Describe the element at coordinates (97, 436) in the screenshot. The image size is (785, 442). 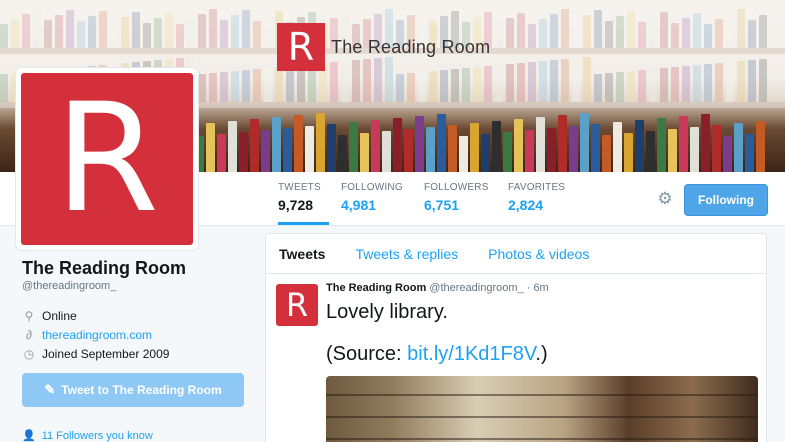
I see `followers-you-know-label: 11 Followers you know` at that location.